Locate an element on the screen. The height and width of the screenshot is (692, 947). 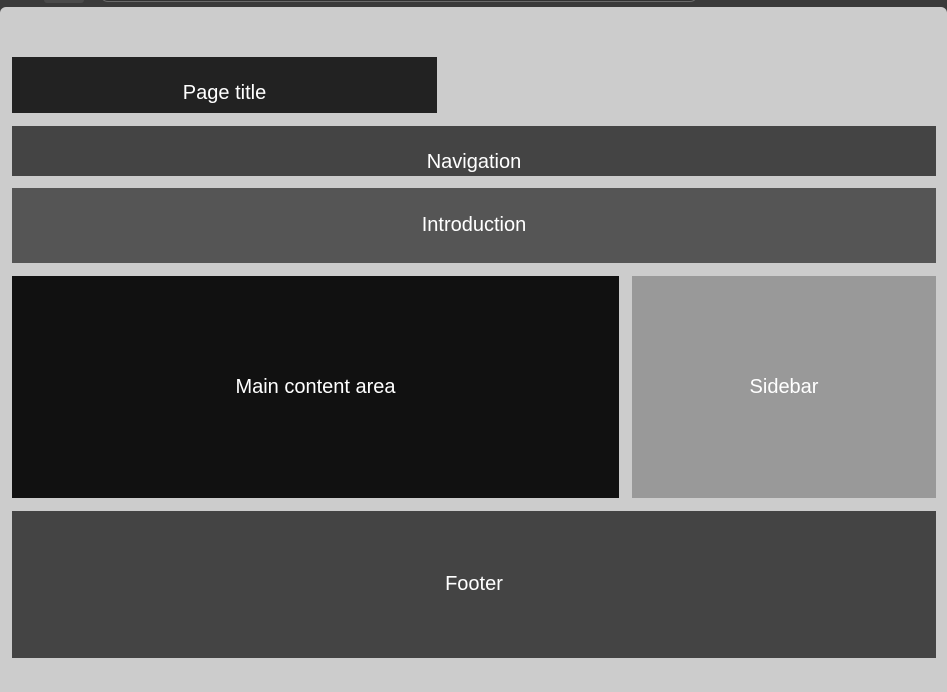
main-content-label: Main content area is located at coordinates (315, 386).